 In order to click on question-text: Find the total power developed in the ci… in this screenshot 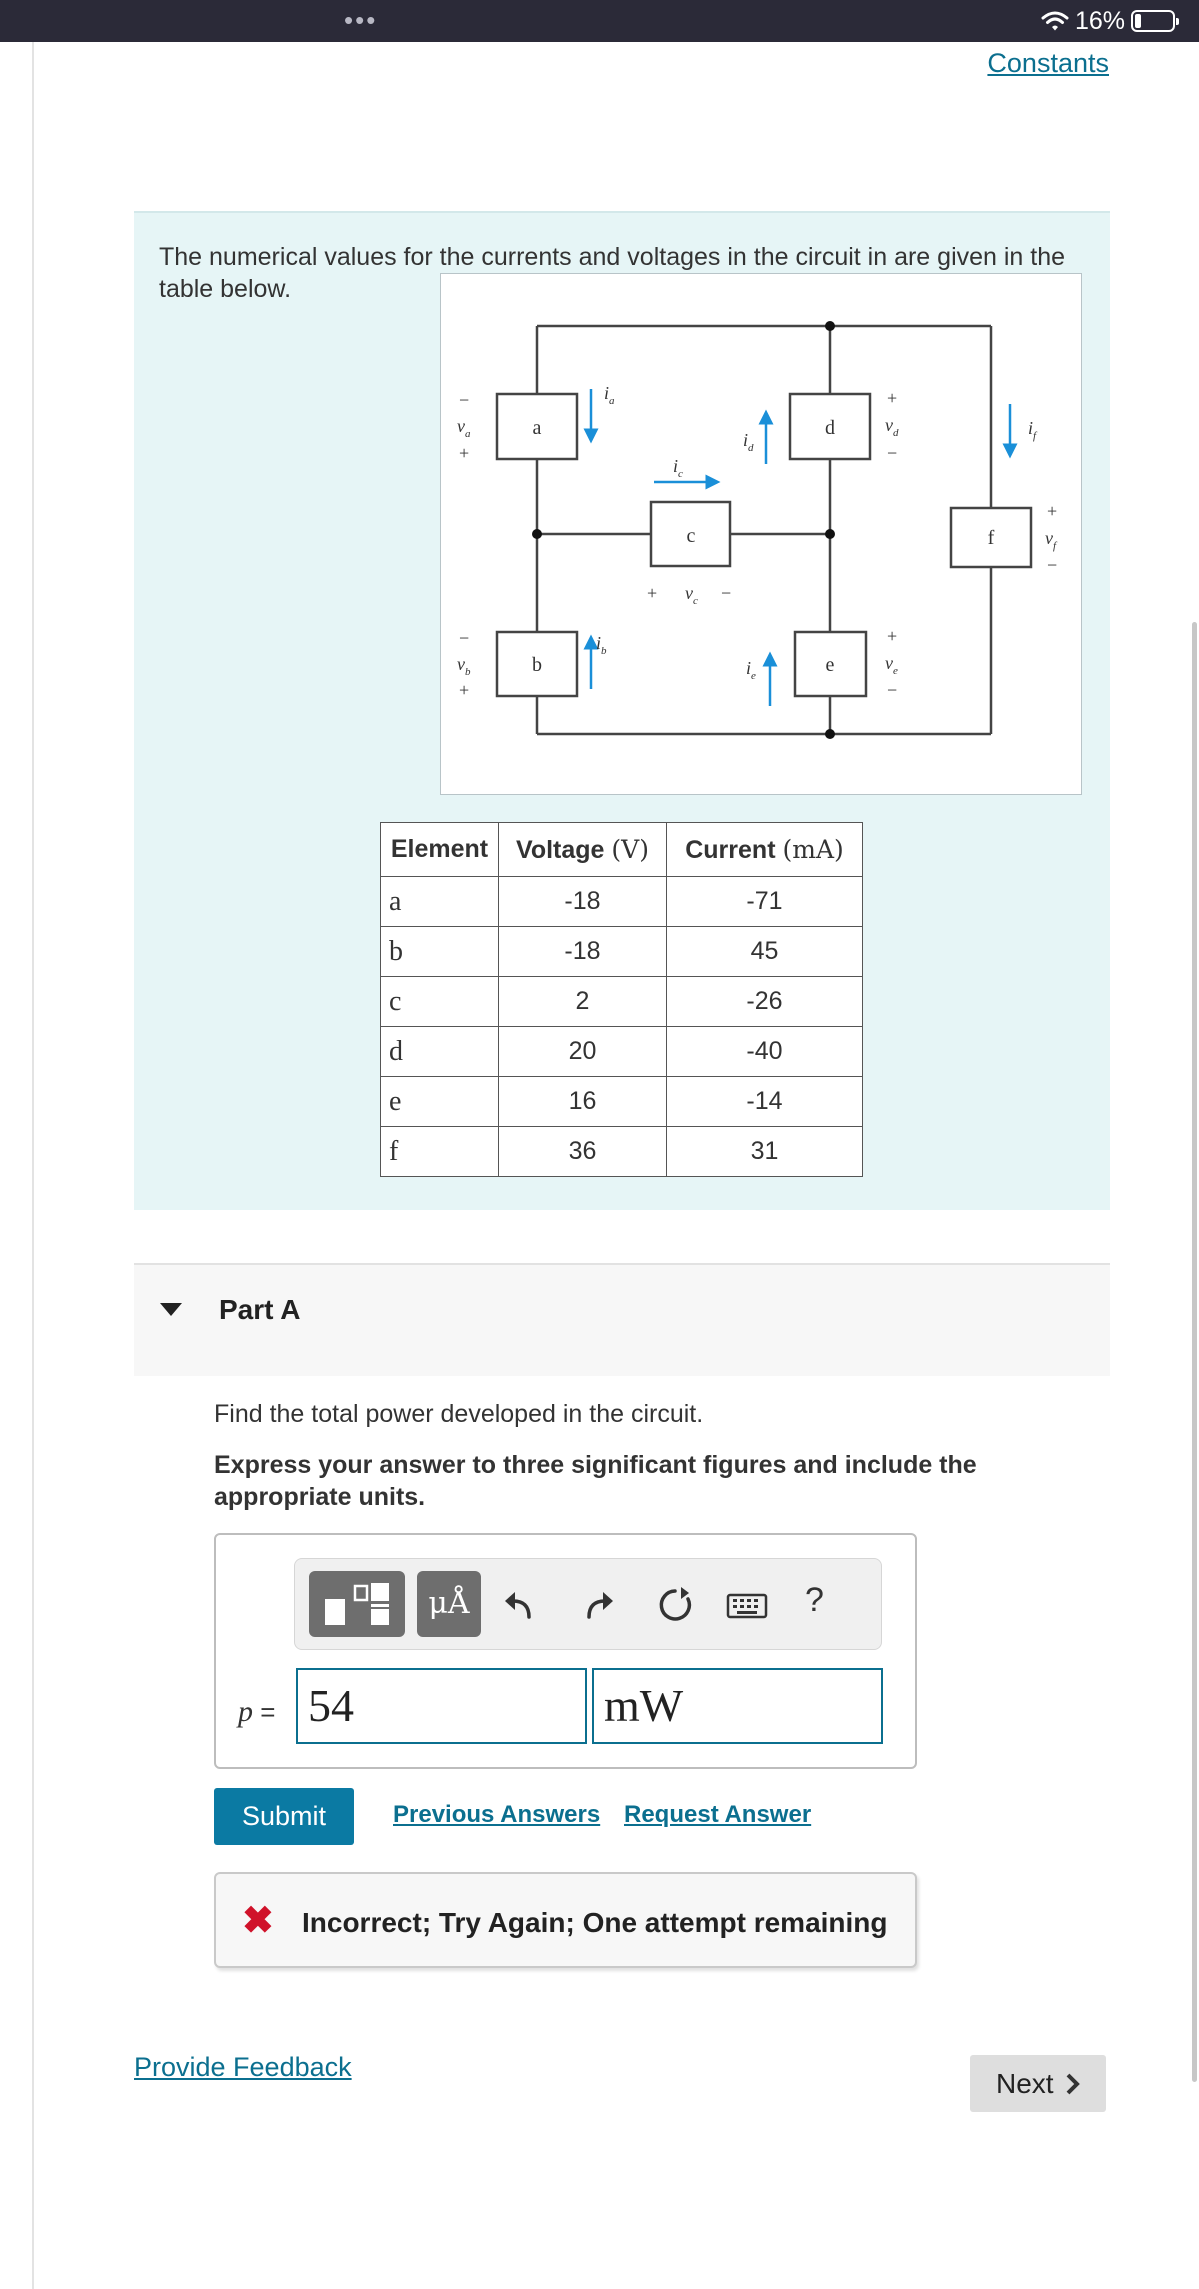, I will do `click(459, 1414)`.